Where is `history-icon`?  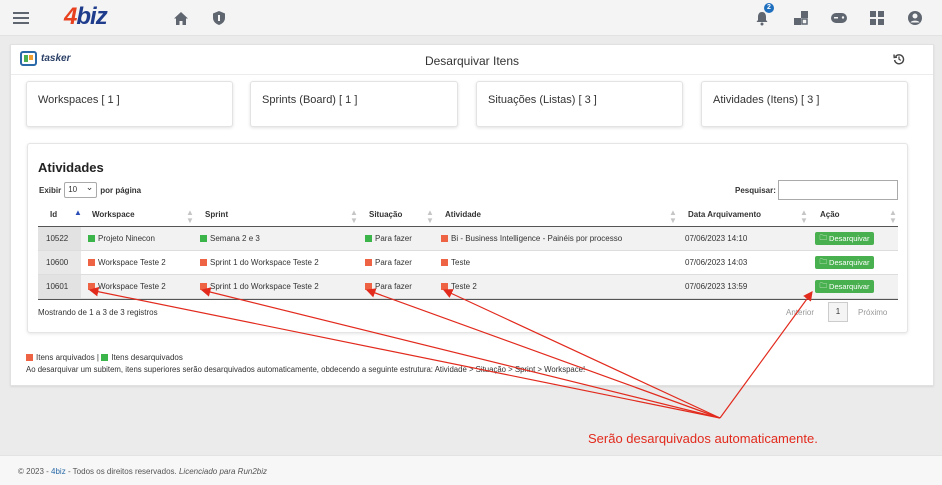
history-icon is located at coordinates (900, 60).